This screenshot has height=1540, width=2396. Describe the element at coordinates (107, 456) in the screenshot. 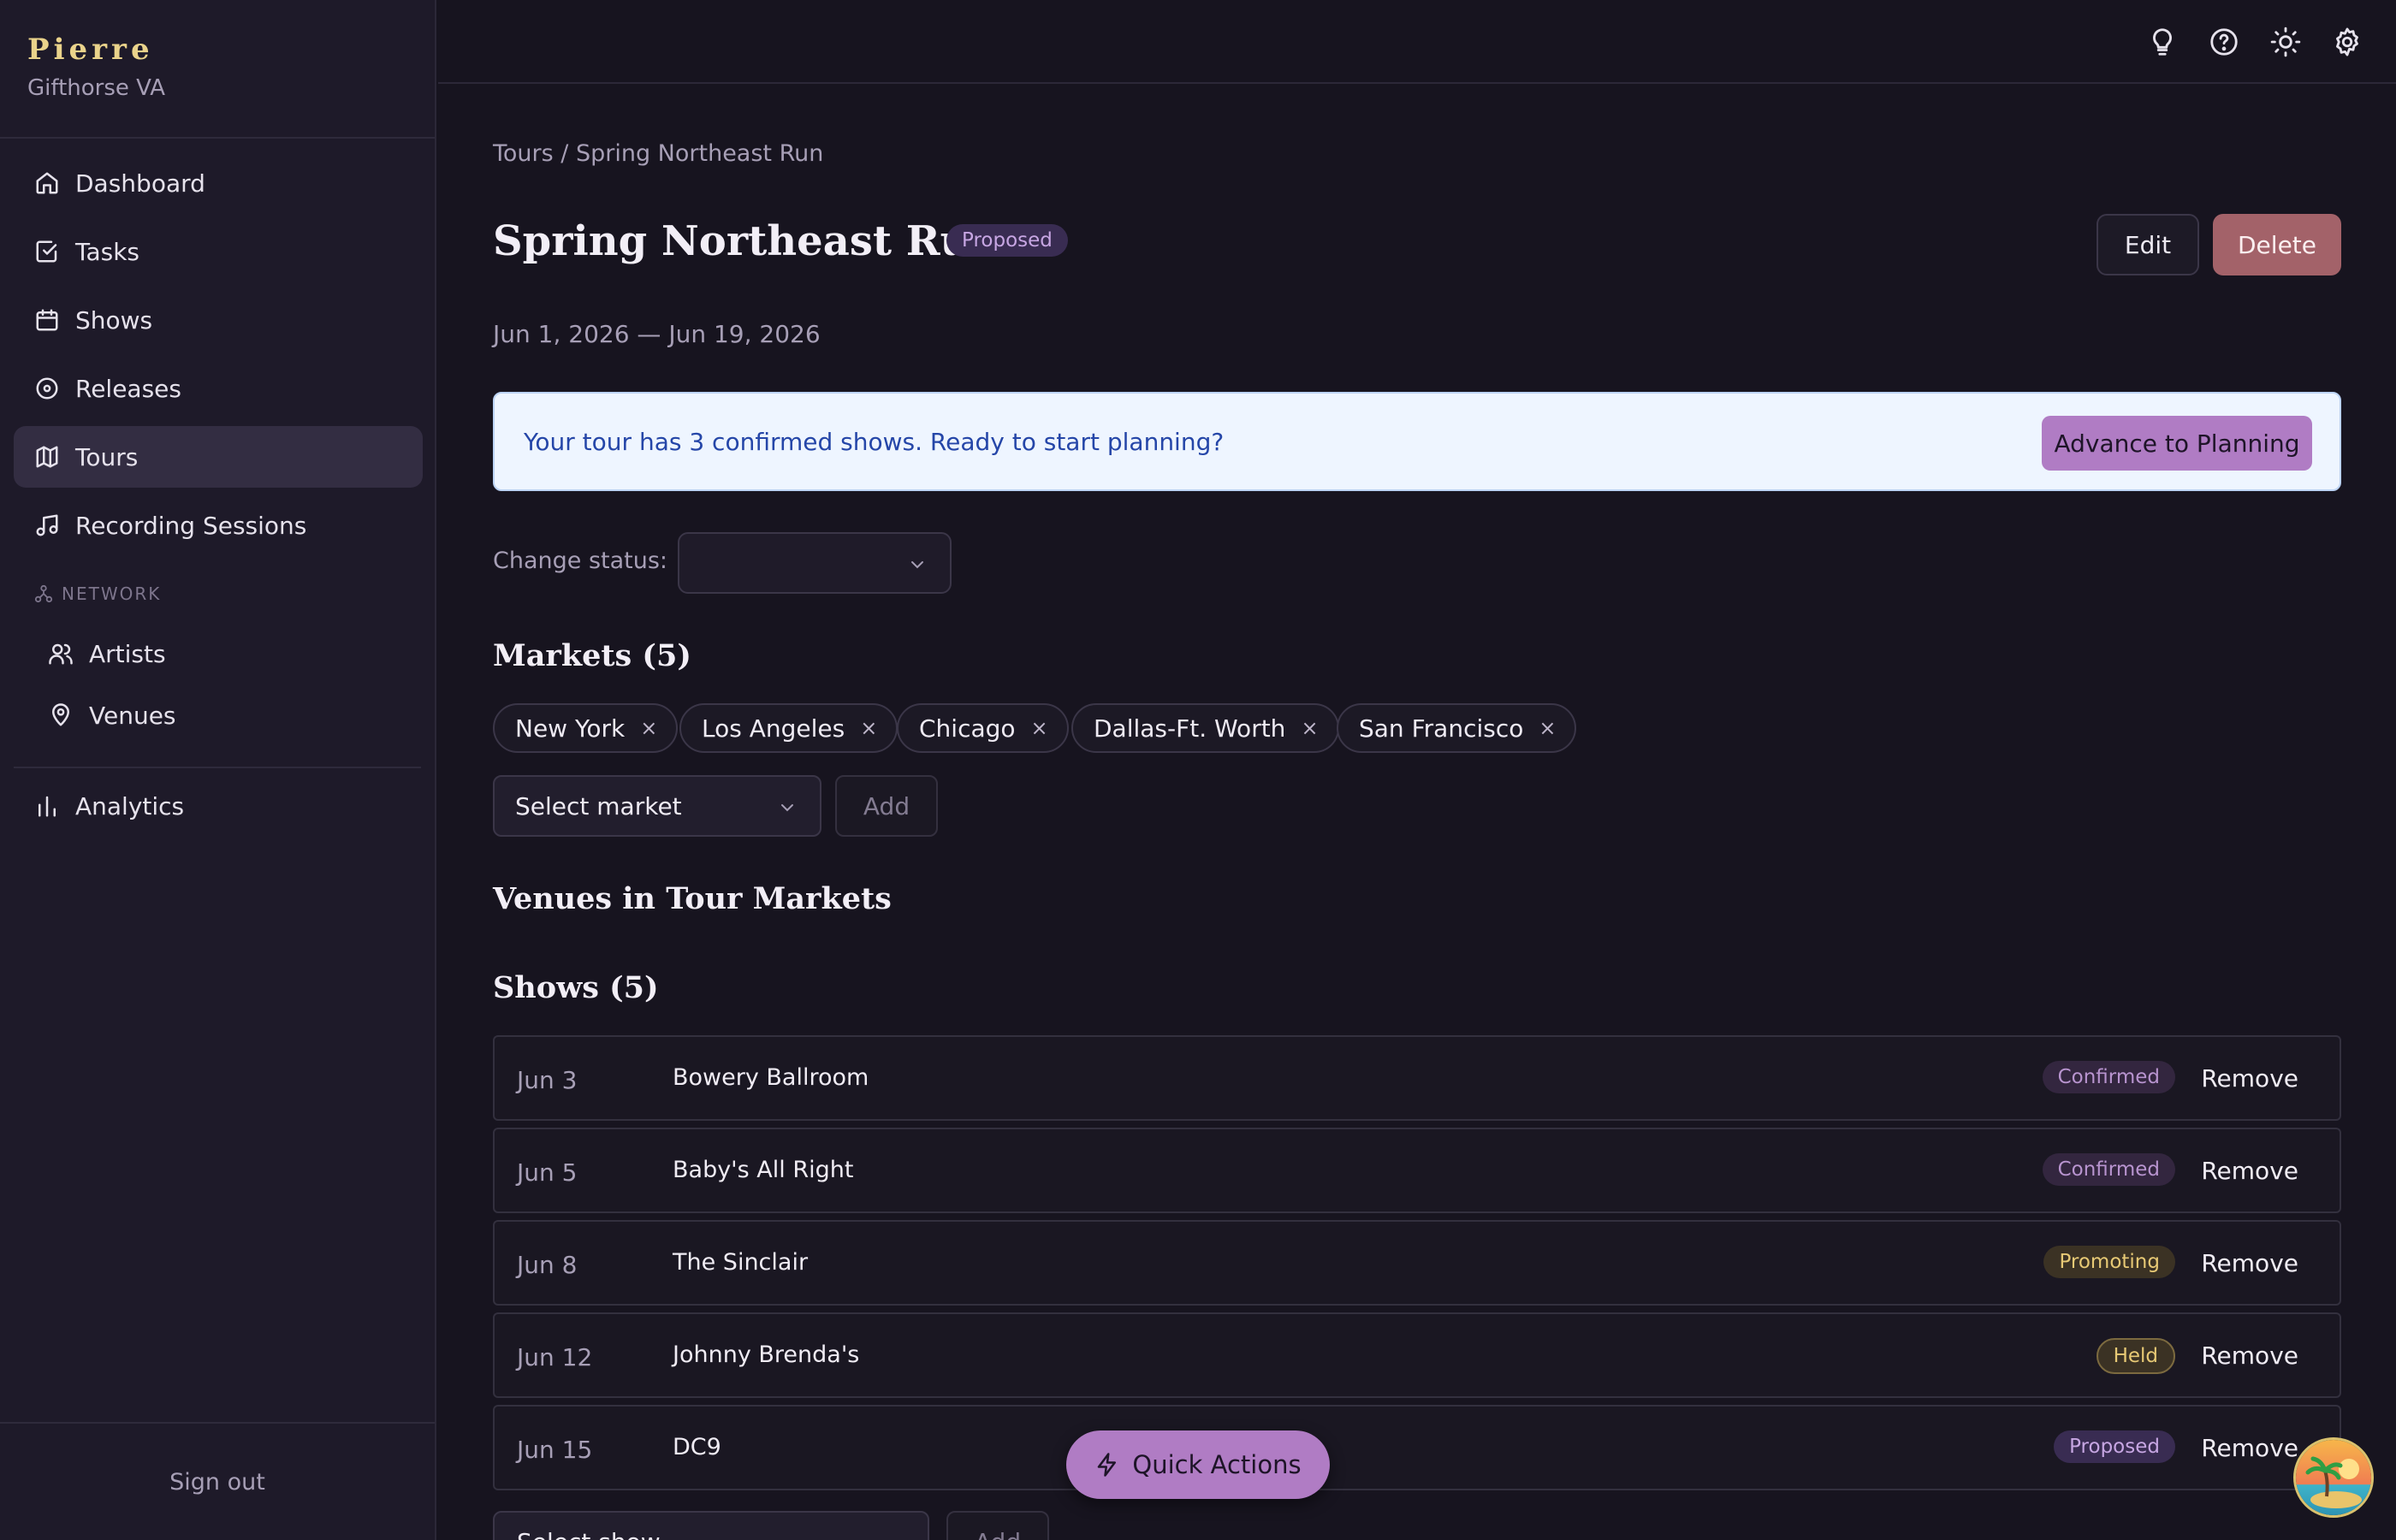

I see `sidebar-item-label: Tours` at that location.